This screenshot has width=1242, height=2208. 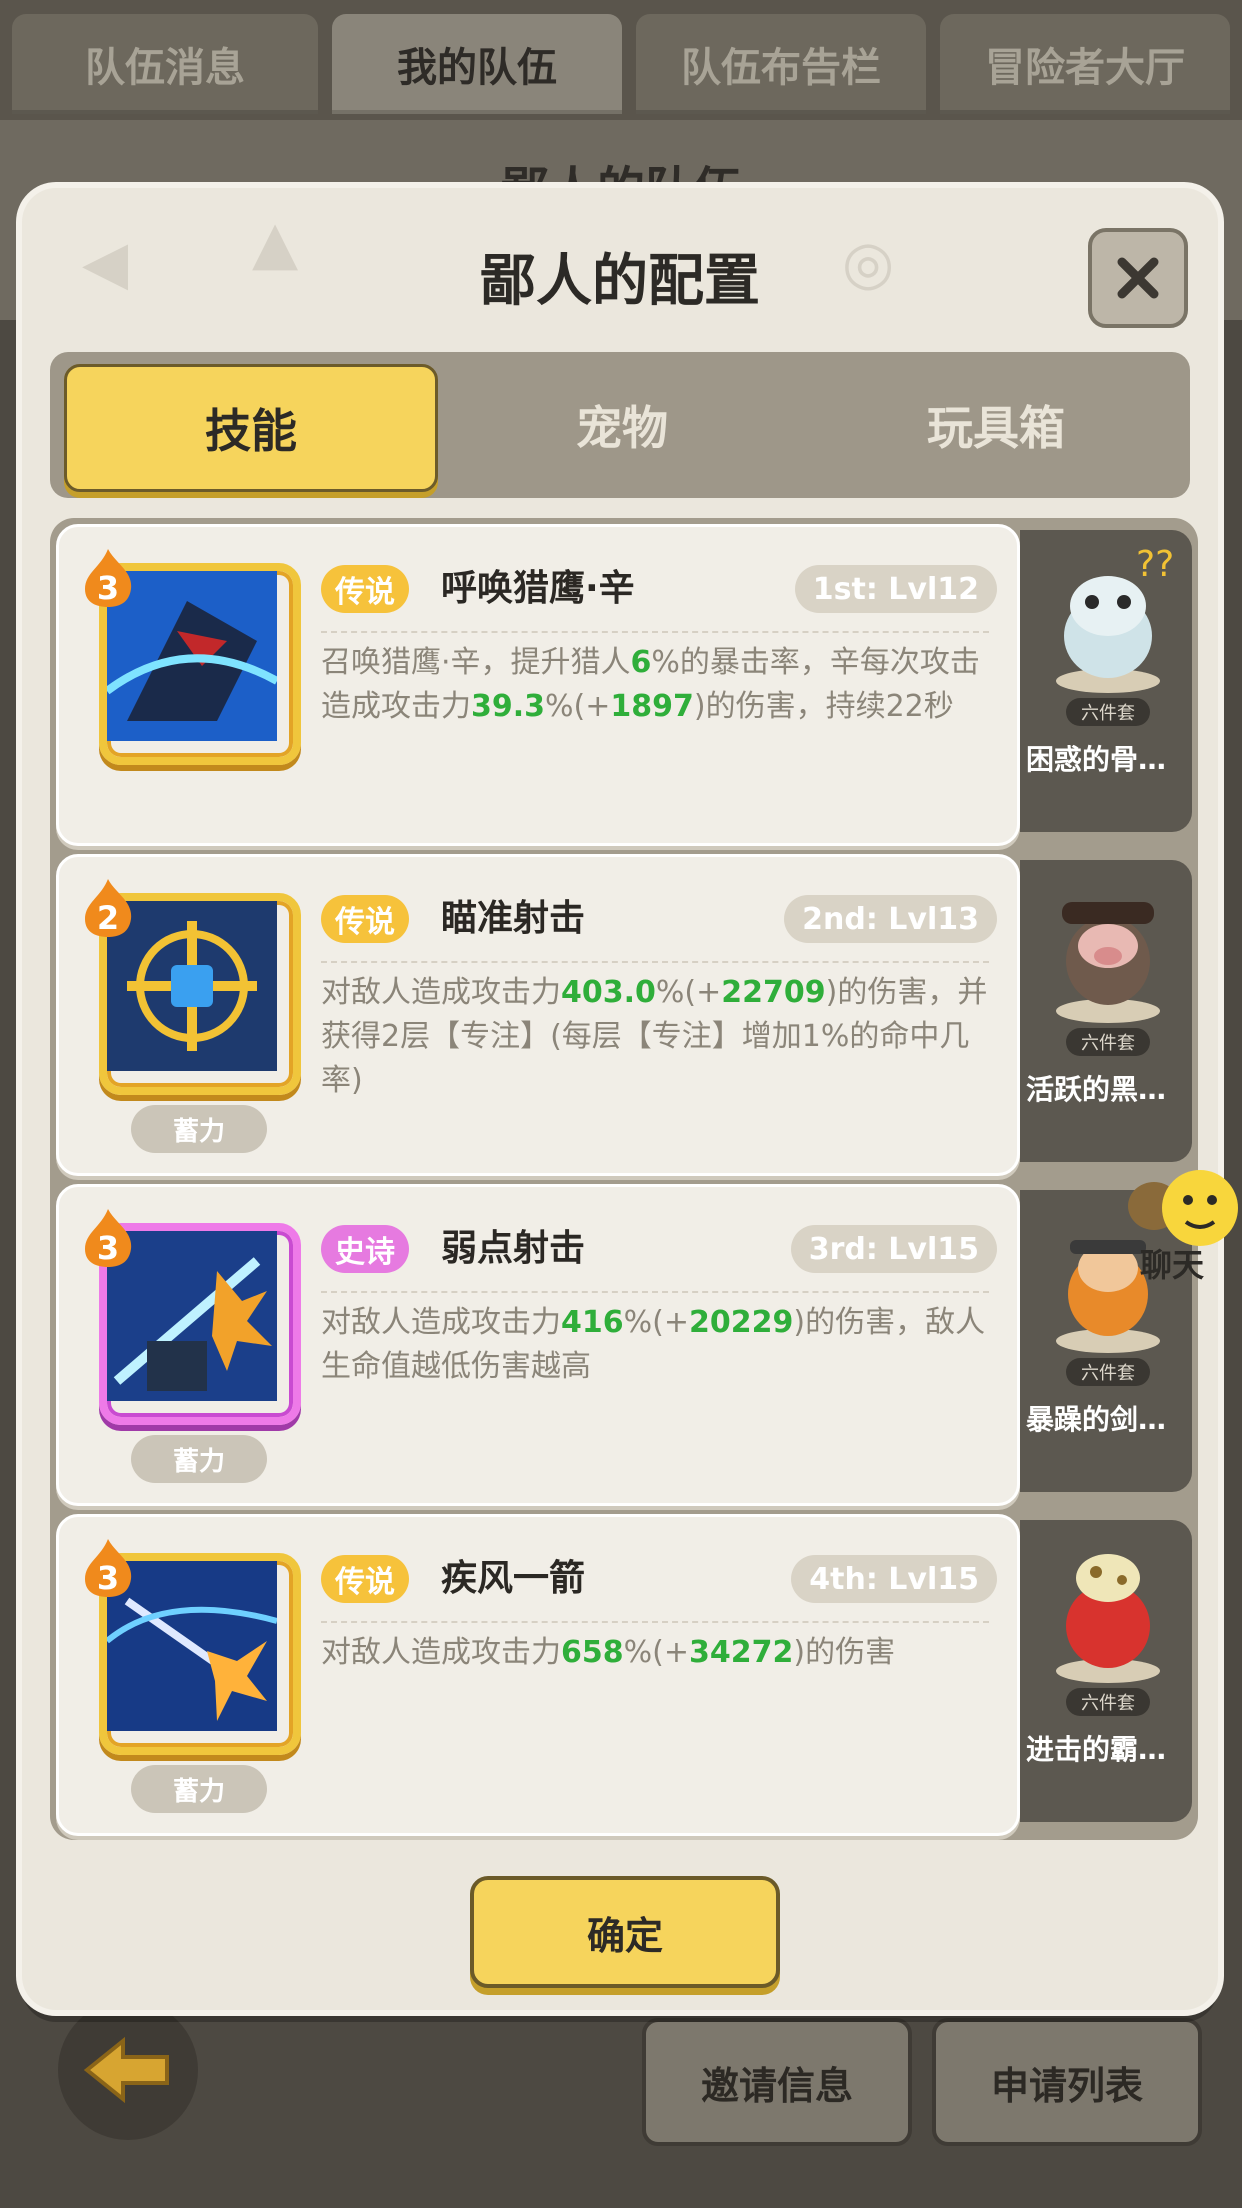 What do you see at coordinates (741, 1322) in the screenshot?
I see `desc-value: 20229` at bounding box center [741, 1322].